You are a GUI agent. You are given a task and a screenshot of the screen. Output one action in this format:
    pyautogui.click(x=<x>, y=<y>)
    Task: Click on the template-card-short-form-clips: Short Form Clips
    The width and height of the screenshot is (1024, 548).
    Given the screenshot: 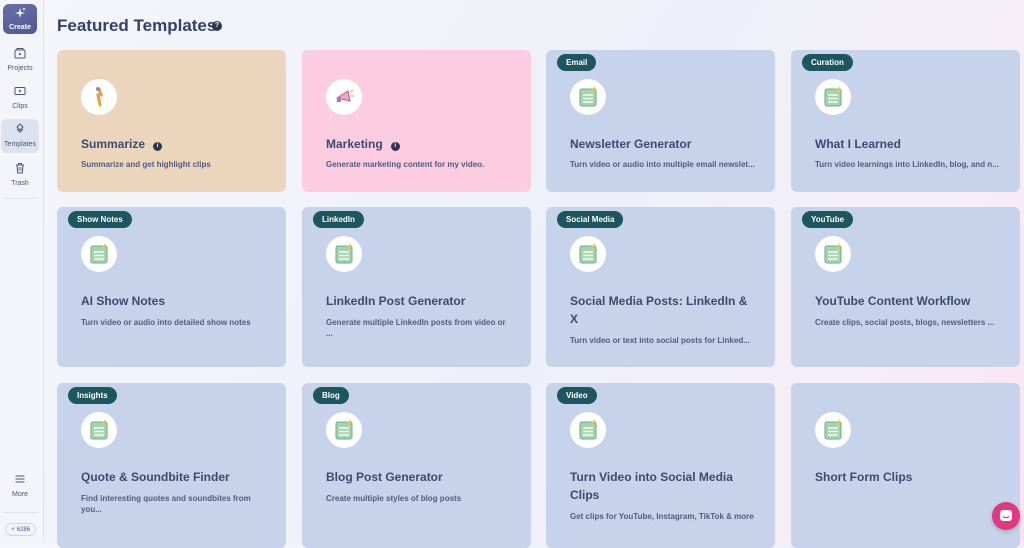 What is the action you would take?
    pyautogui.click(x=905, y=465)
    